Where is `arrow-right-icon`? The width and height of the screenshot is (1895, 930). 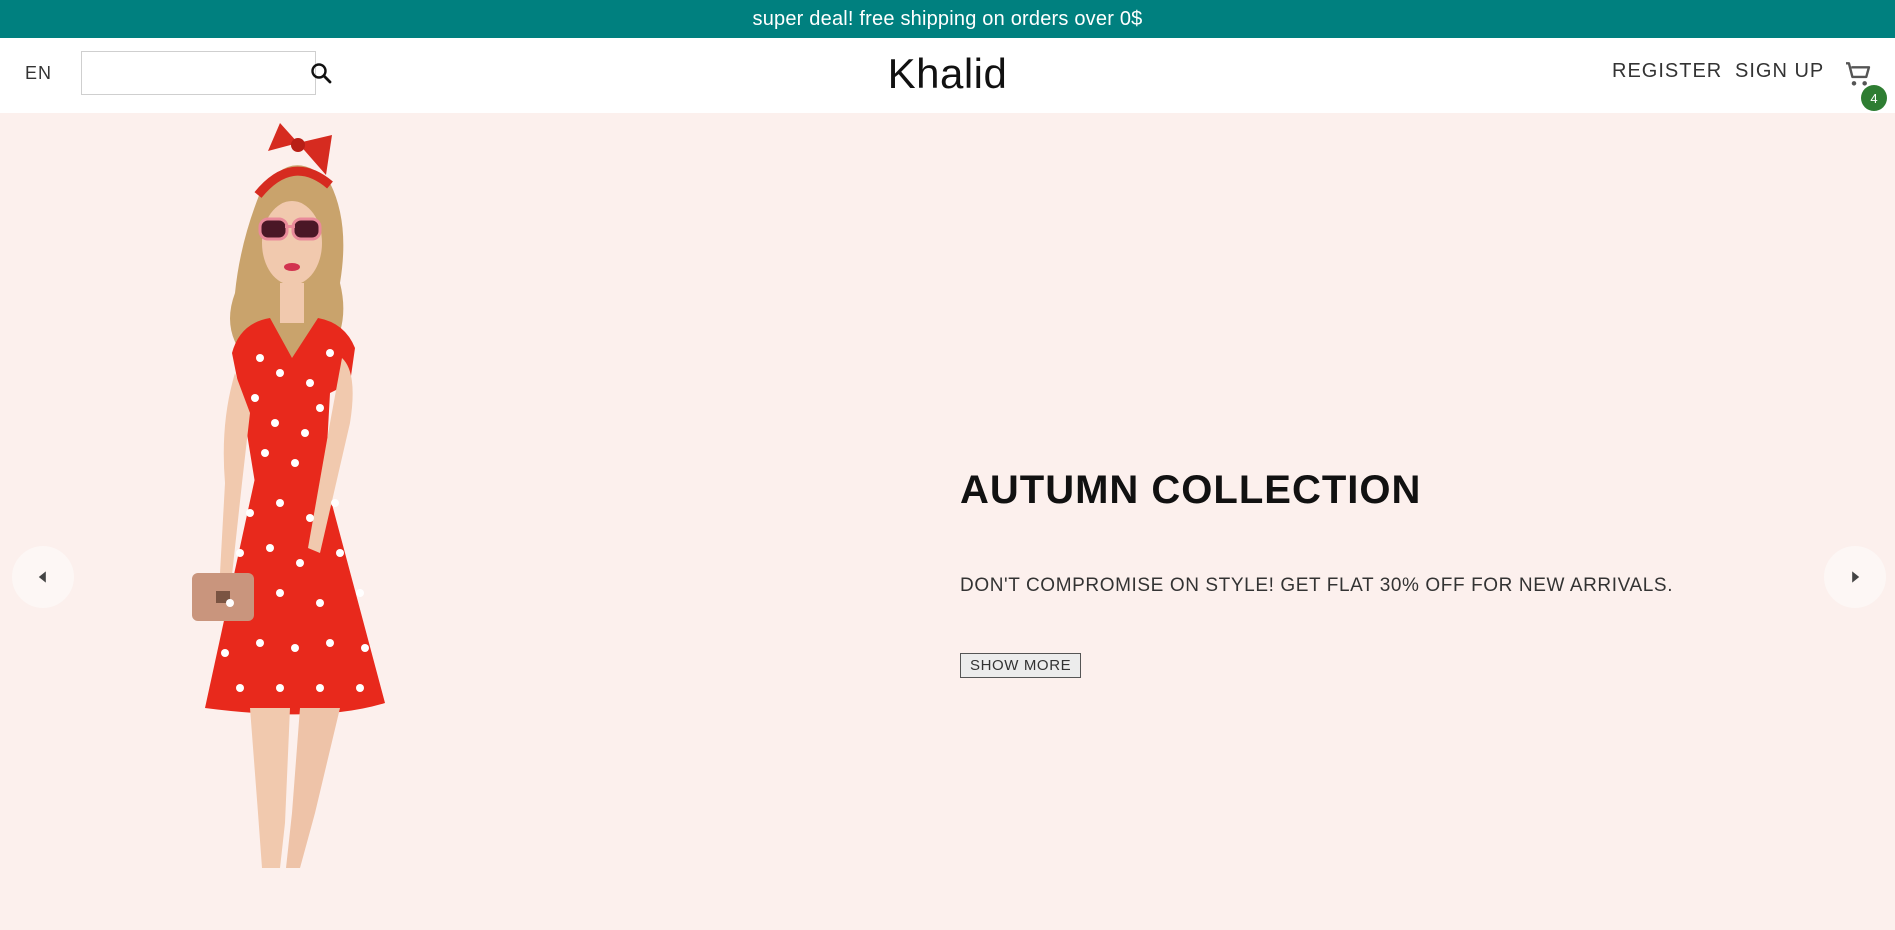 arrow-right-icon is located at coordinates (1856, 577).